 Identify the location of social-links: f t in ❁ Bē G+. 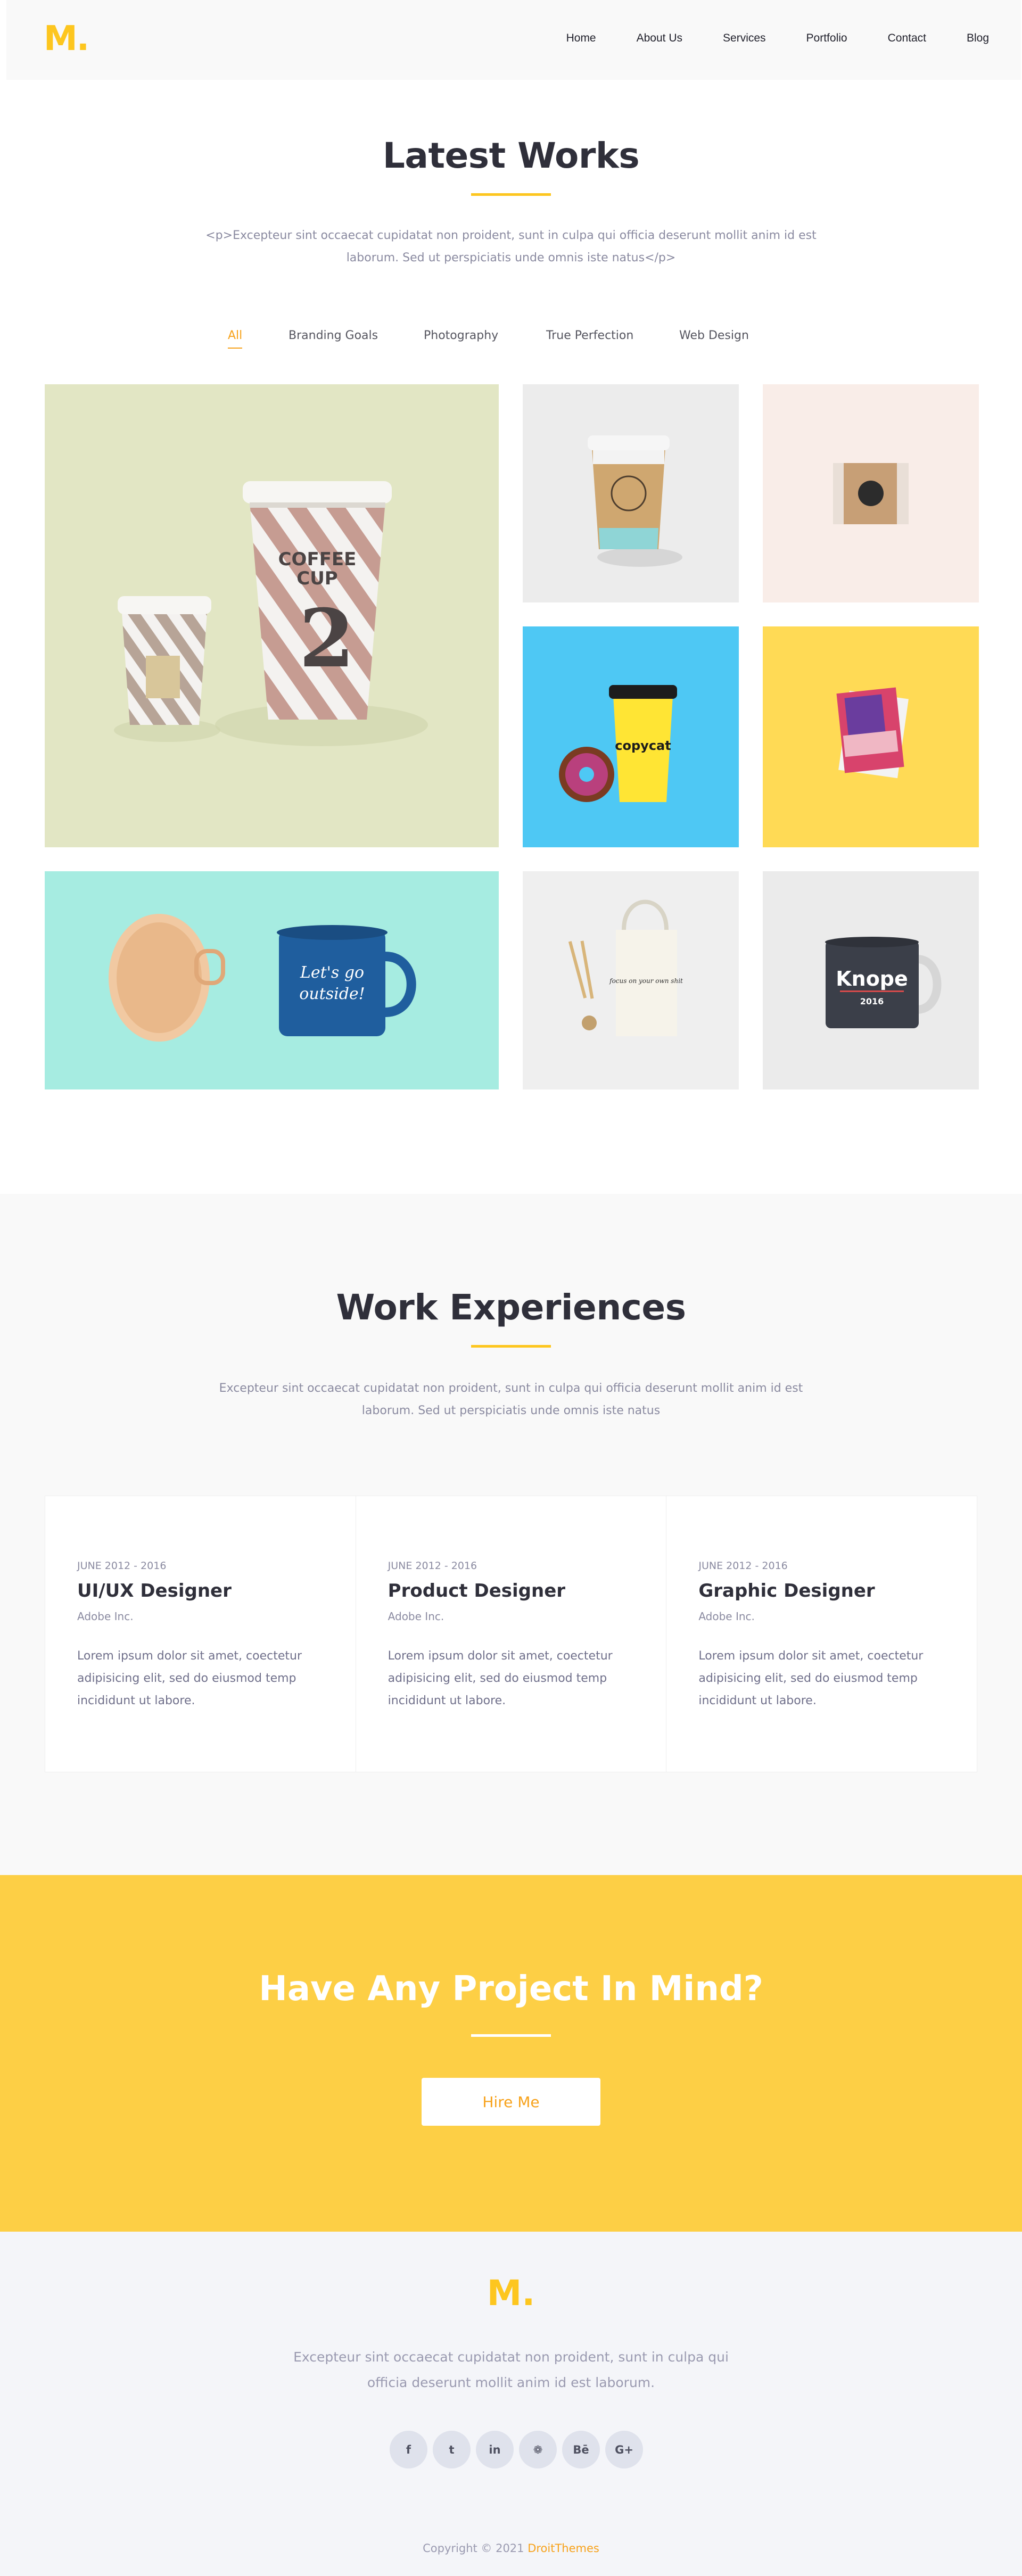
(516, 2449).